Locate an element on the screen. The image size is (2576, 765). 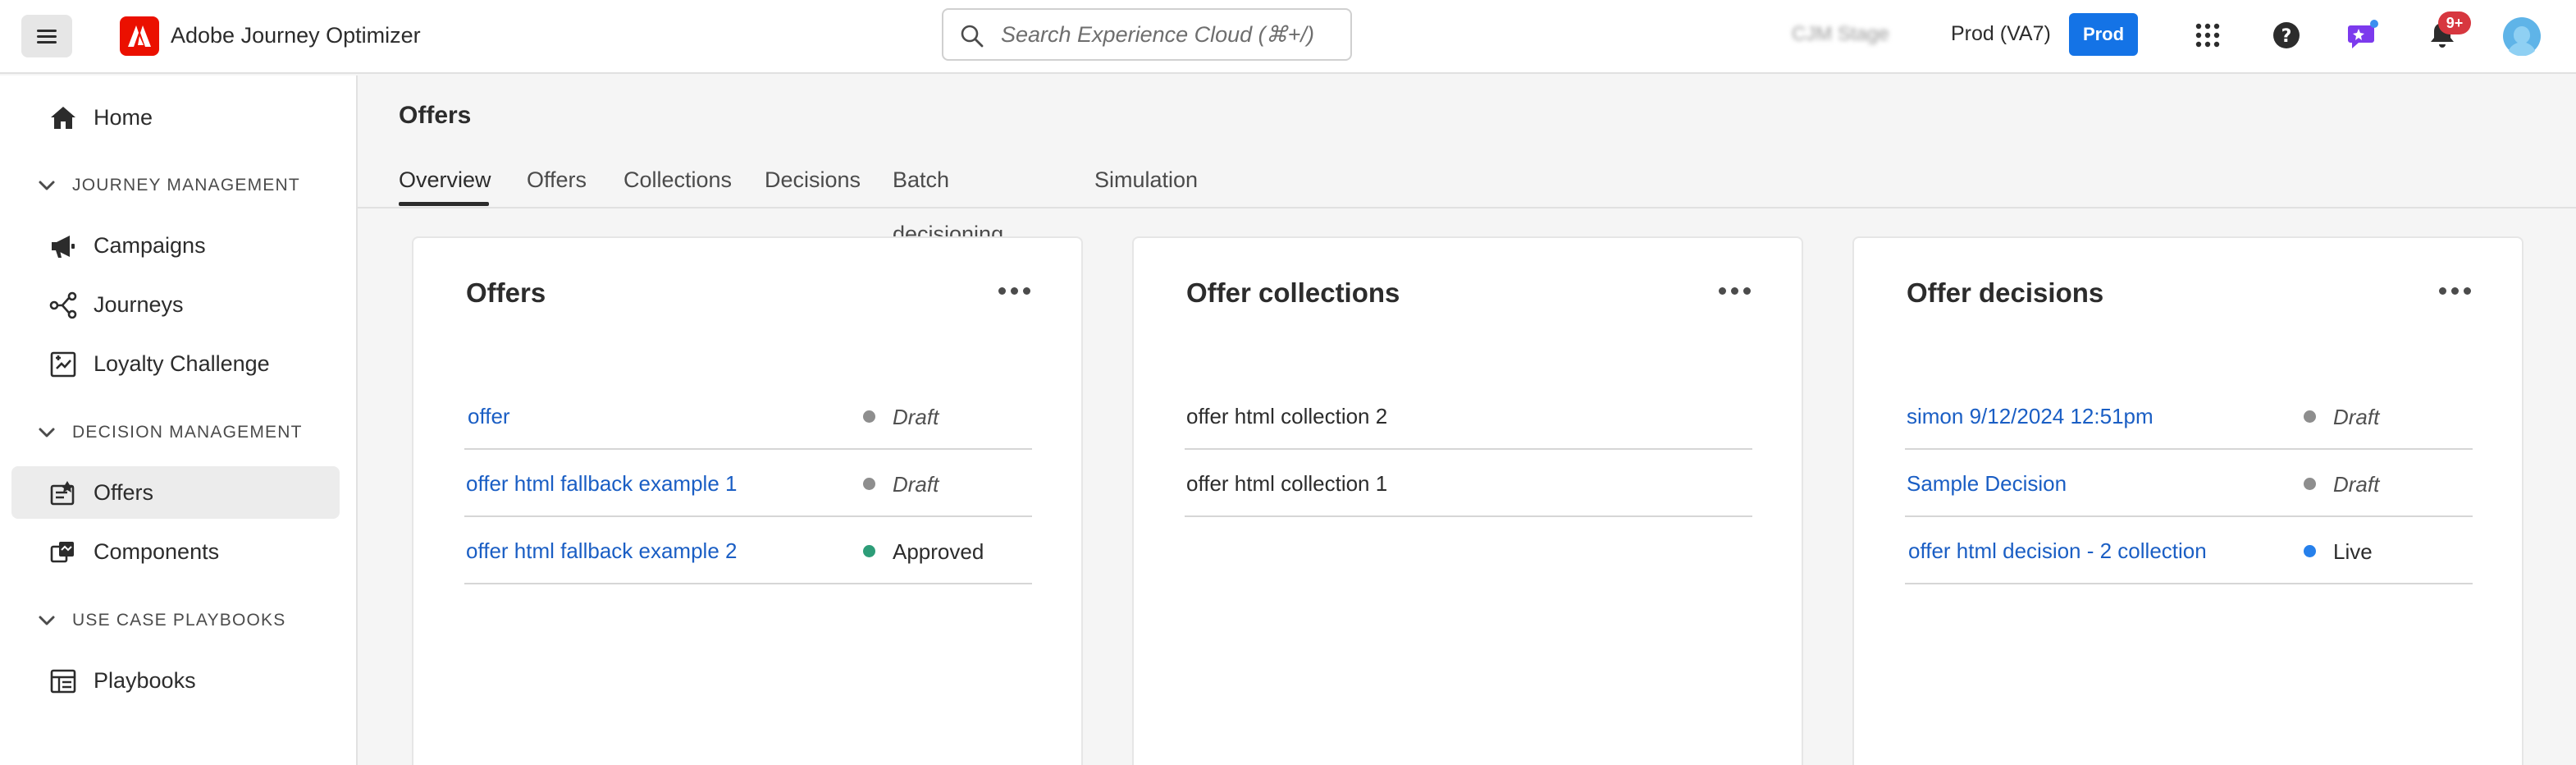
sidebar-item-label: Playbooks is located at coordinates (145, 680).